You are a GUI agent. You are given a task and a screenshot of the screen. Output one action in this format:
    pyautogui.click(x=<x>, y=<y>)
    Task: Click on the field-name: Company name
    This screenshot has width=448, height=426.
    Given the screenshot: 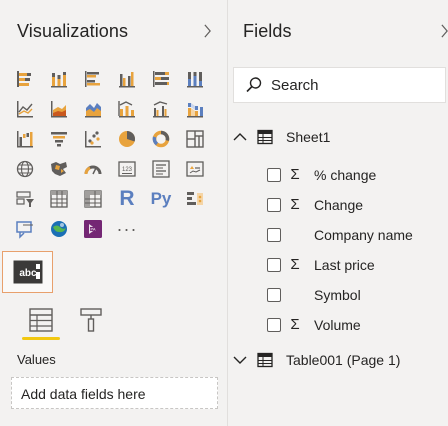 What is the action you would take?
    pyautogui.click(x=363, y=235)
    